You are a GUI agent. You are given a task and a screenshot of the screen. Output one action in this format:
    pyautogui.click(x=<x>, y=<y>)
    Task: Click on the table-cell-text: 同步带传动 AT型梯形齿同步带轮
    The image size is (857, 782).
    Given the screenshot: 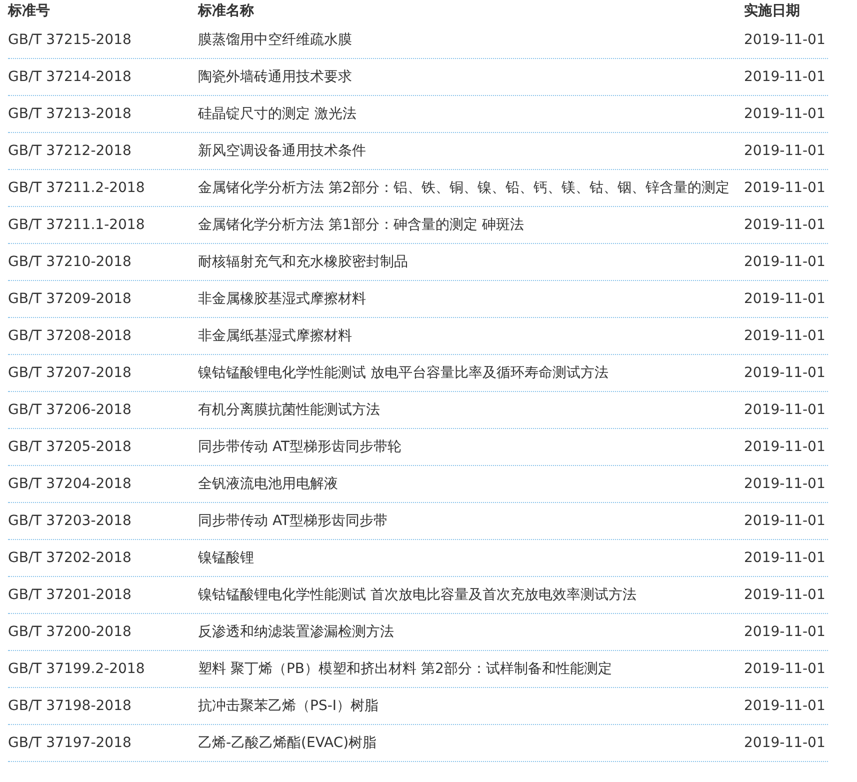 What is the action you would take?
    pyautogui.click(x=300, y=447)
    